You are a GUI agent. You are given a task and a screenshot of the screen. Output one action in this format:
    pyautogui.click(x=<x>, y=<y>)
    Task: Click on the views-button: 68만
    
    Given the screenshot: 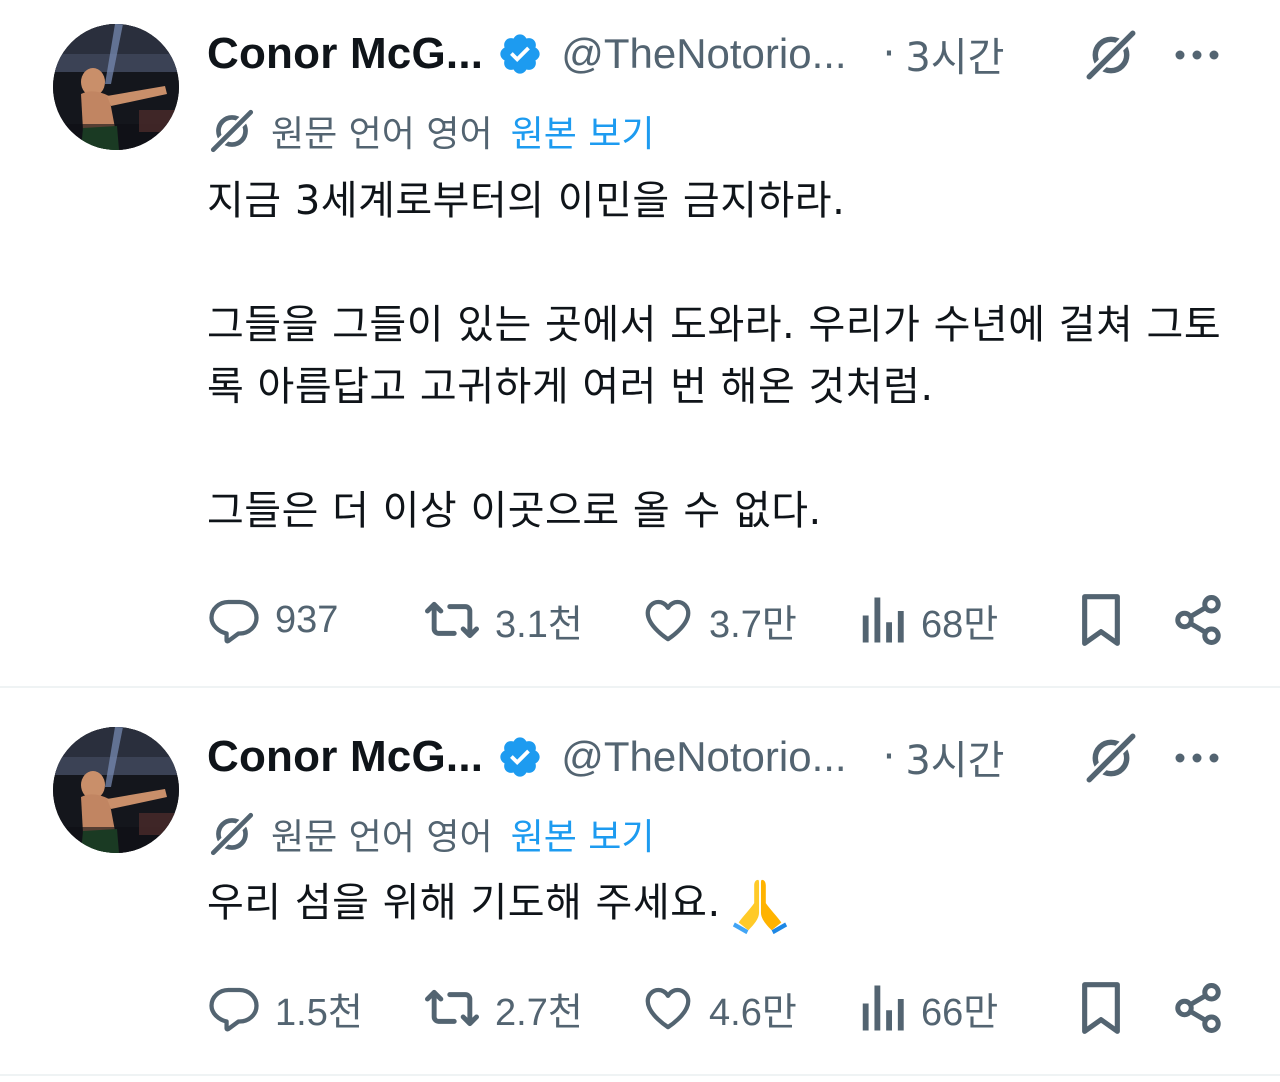 What is the action you would take?
    pyautogui.click(x=928, y=620)
    